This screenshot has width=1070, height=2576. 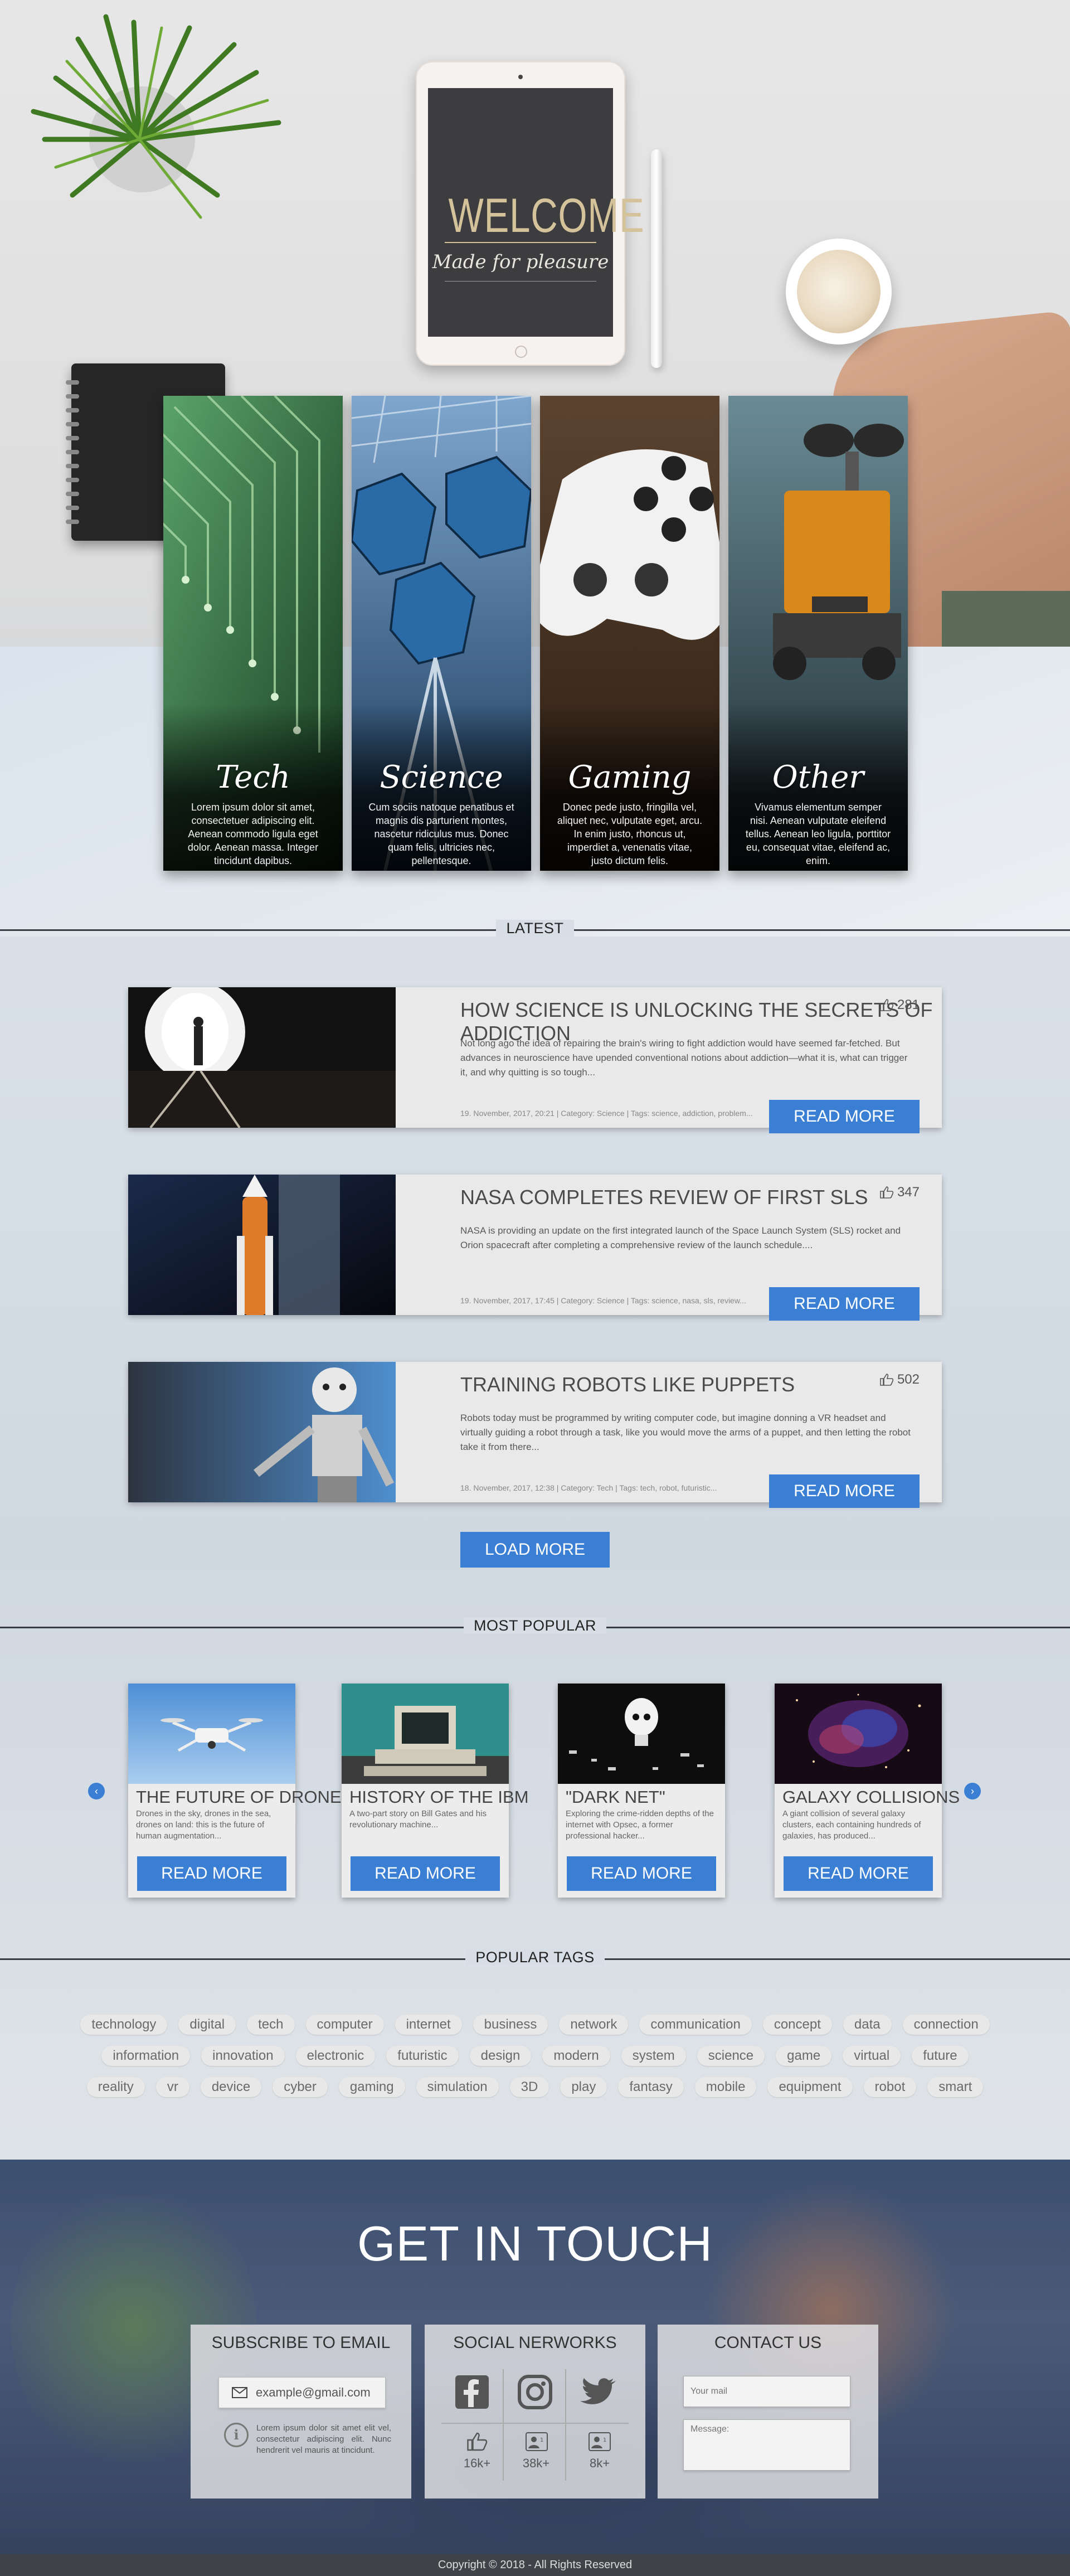 I want to click on mail-input, so click(x=766, y=2391).